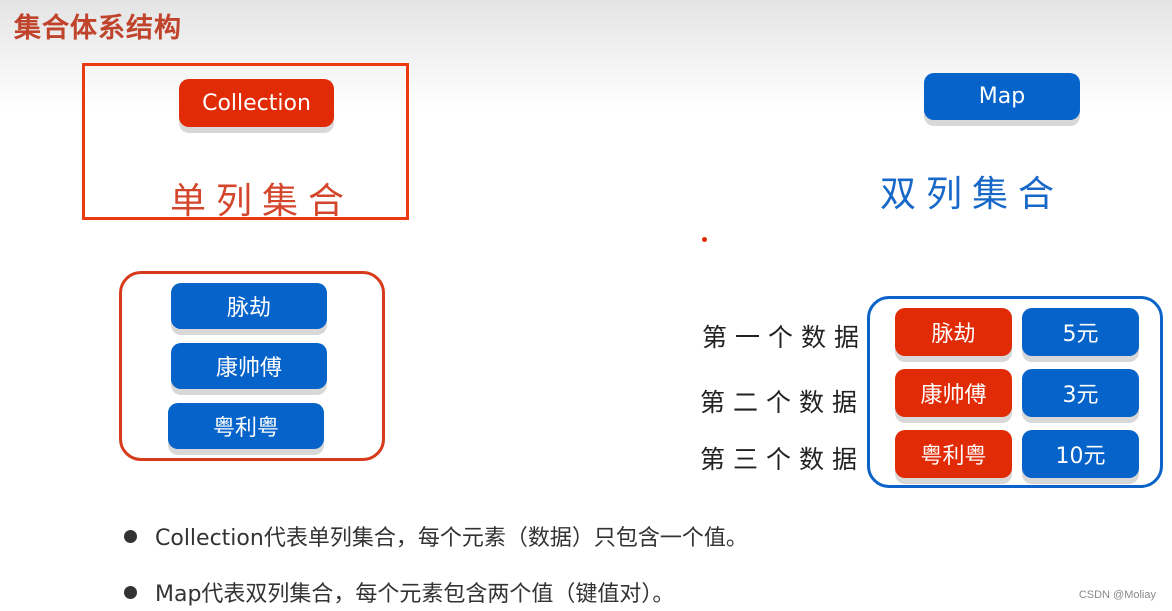  I want to click on map-row-label: 第二个数据, so click(783, 402).